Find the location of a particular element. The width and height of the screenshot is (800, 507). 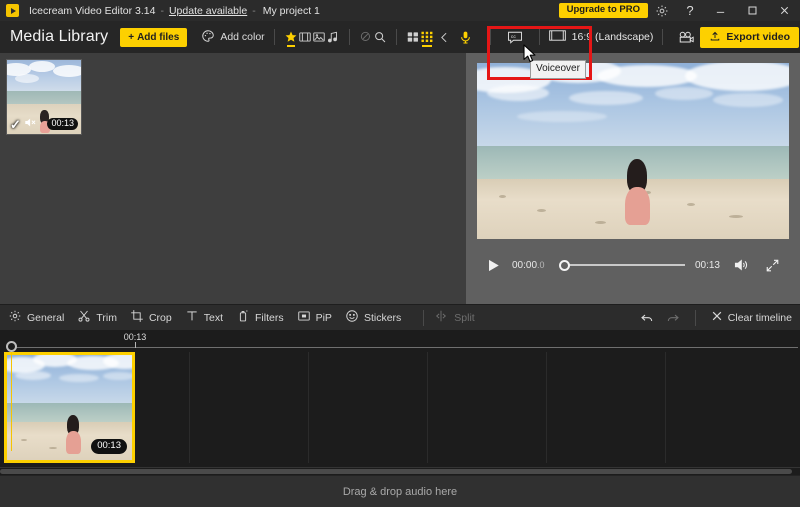

tool-pip-label: PiP is located at coordinates (323, 317).